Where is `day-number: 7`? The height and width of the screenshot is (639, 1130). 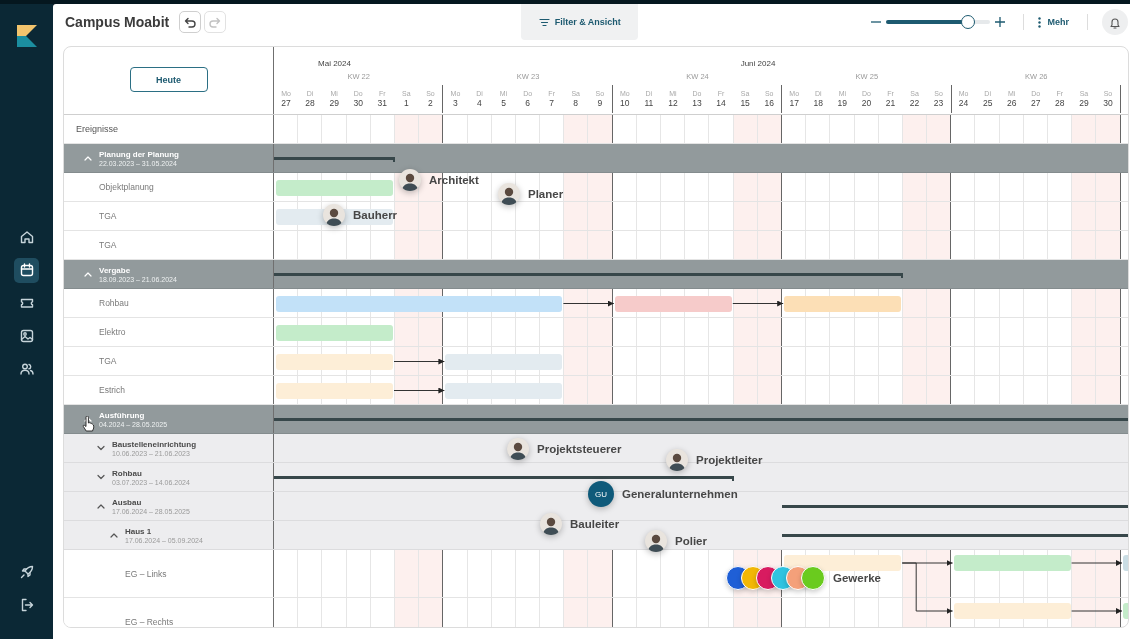 day-number: 7 is located at coordinates (552, 103).